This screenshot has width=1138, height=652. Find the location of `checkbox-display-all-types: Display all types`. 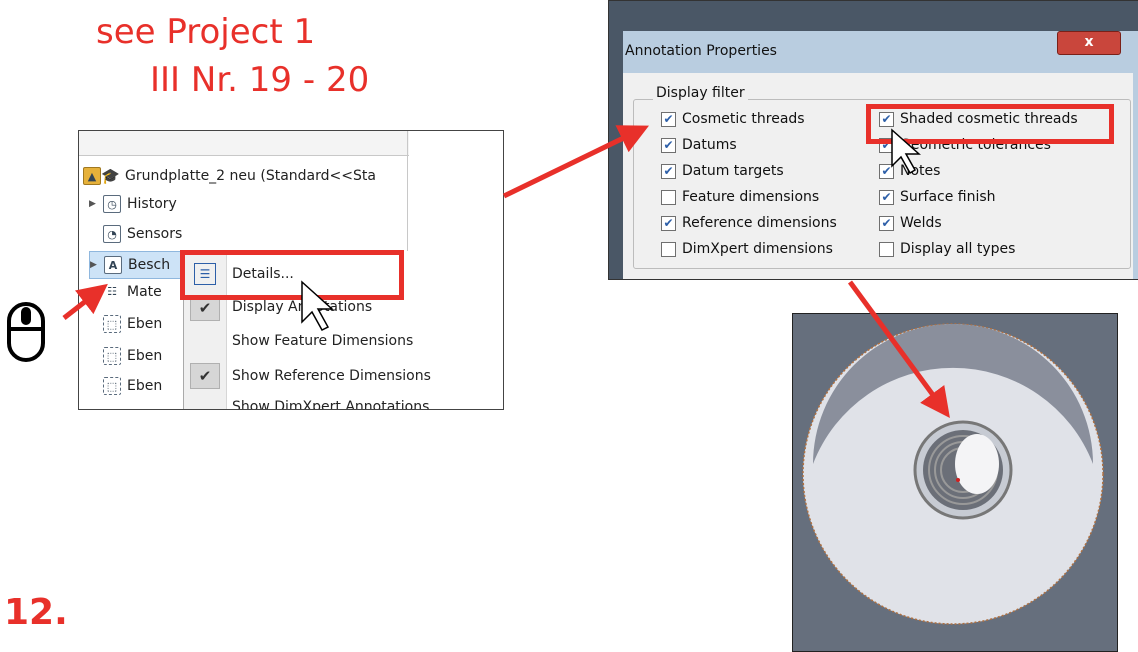

checkbox-display-all-types: Display all types is located at coordinates (947, 249).